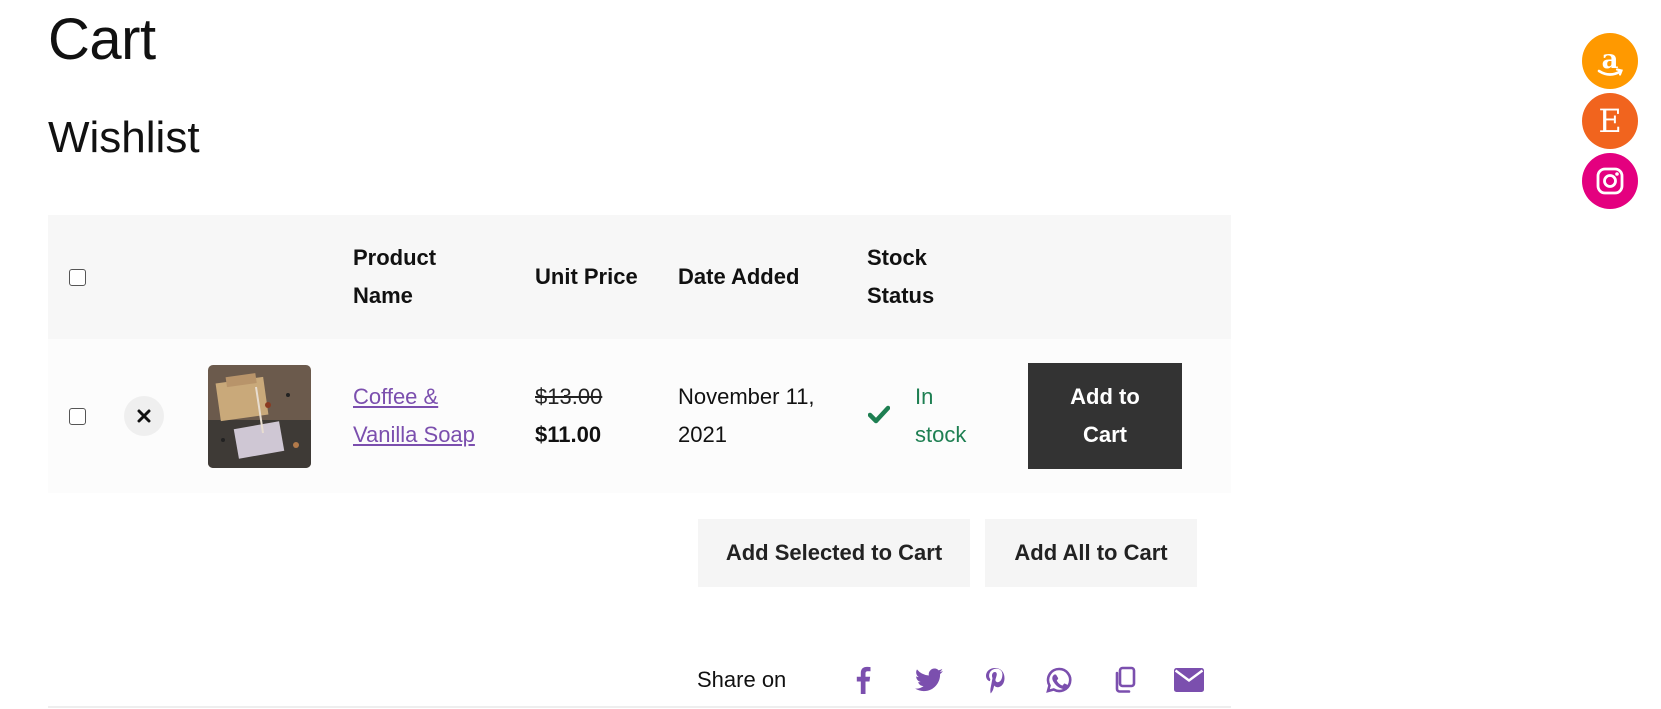 Image resolution: width=1661 pixels, height=709 pixels. I want to click on header-unit-price: Unit Price, so click(586, 276).